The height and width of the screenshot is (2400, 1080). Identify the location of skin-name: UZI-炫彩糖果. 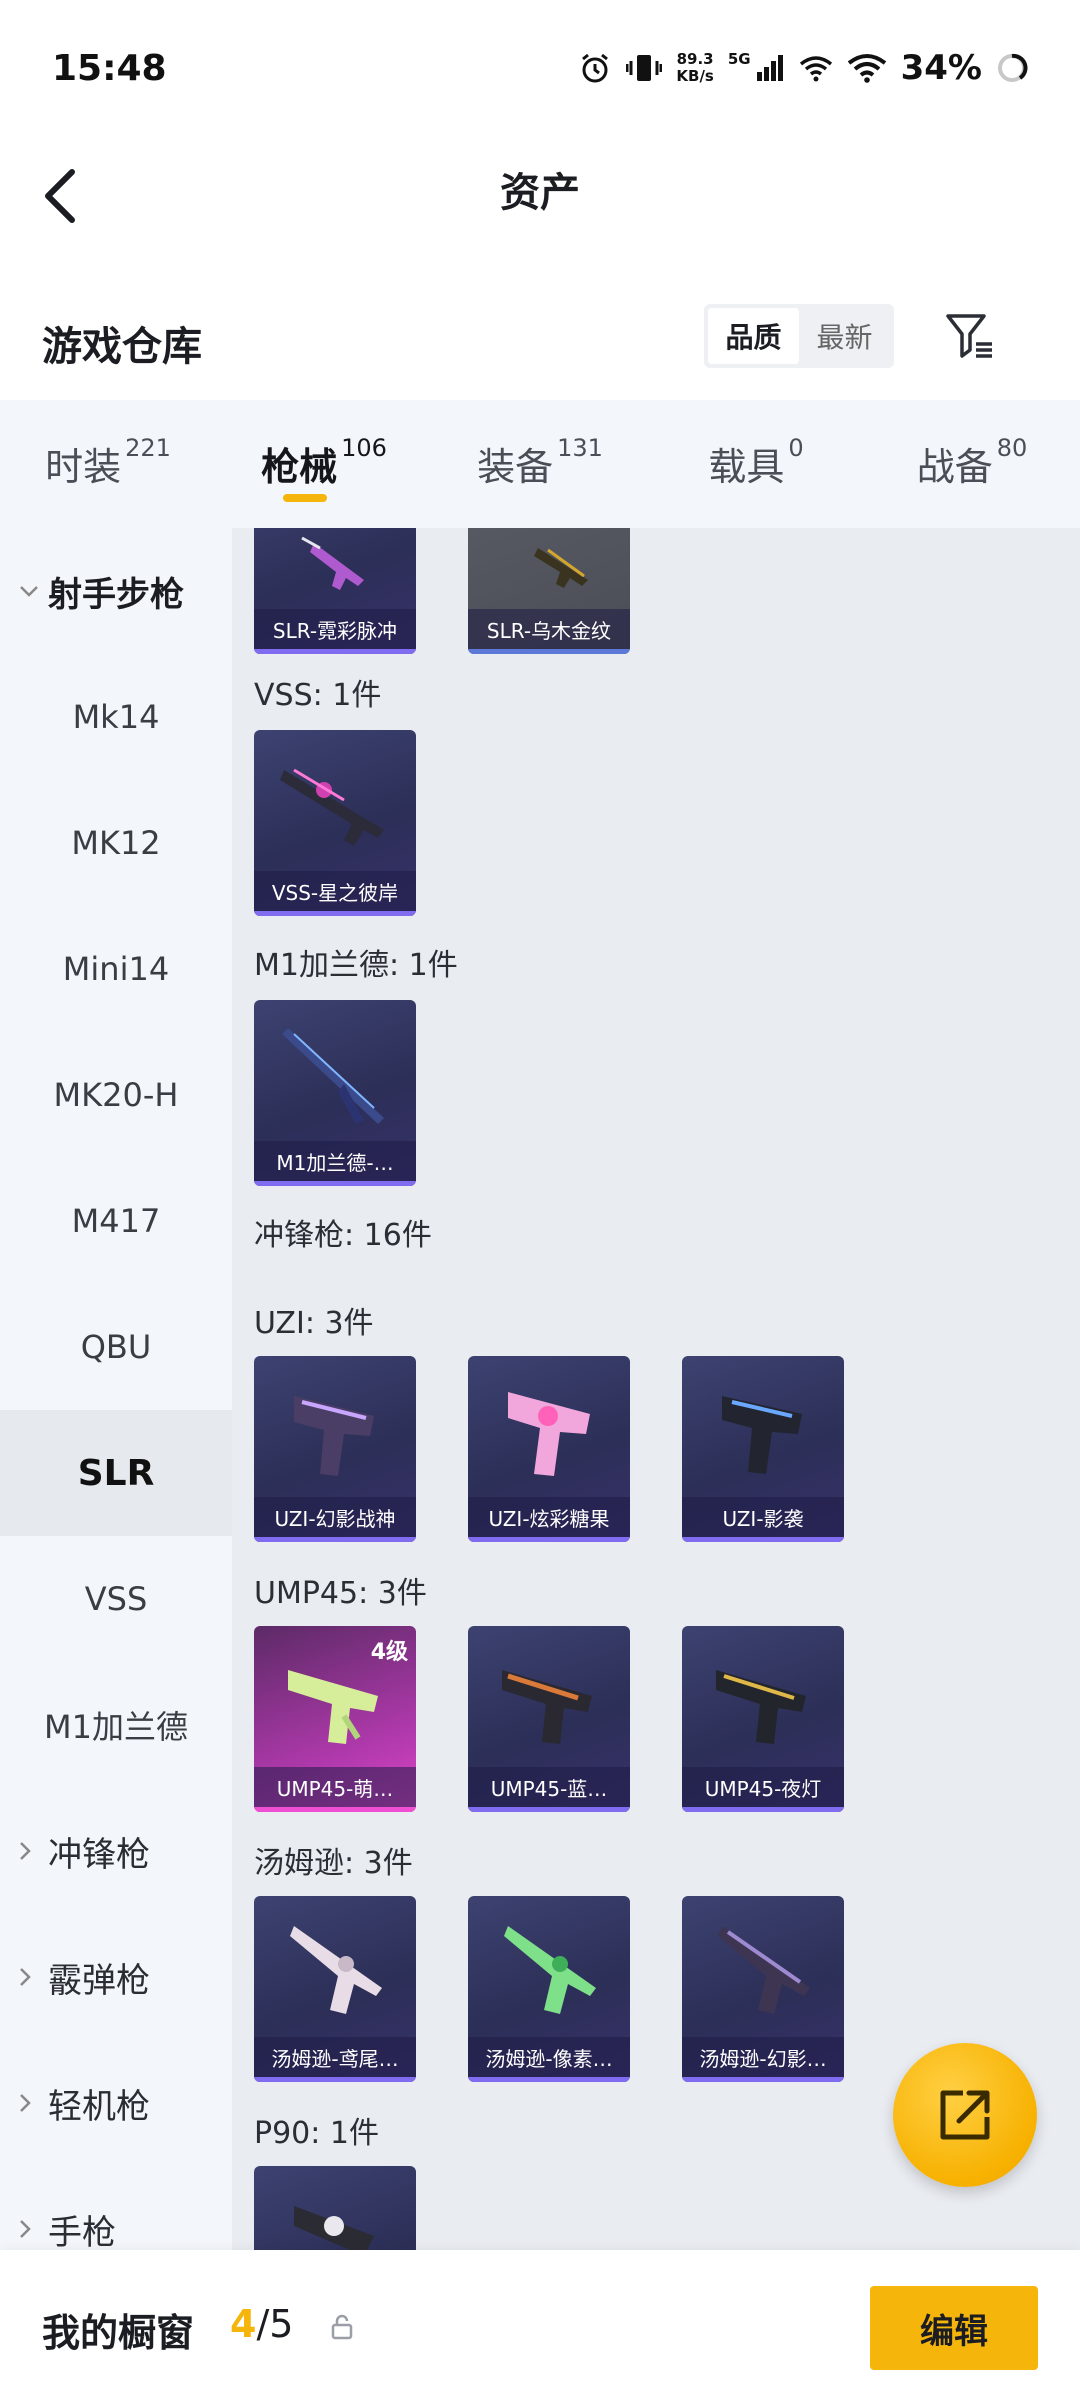
(549, 1517).